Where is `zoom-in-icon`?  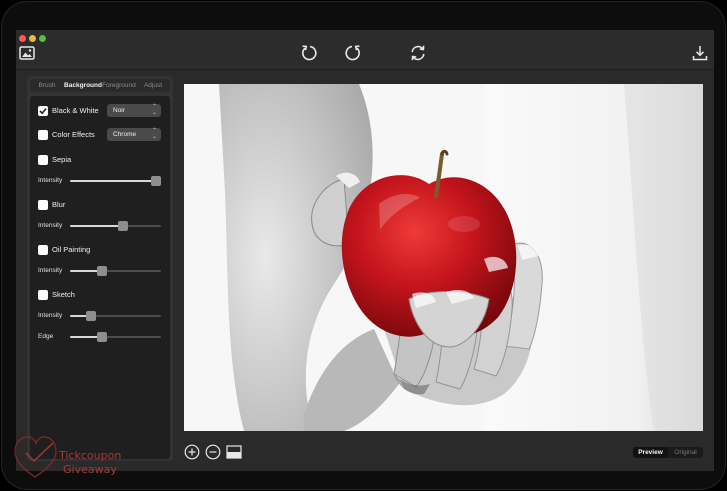
zoom-in-icon is located at coordinates (192, 452).